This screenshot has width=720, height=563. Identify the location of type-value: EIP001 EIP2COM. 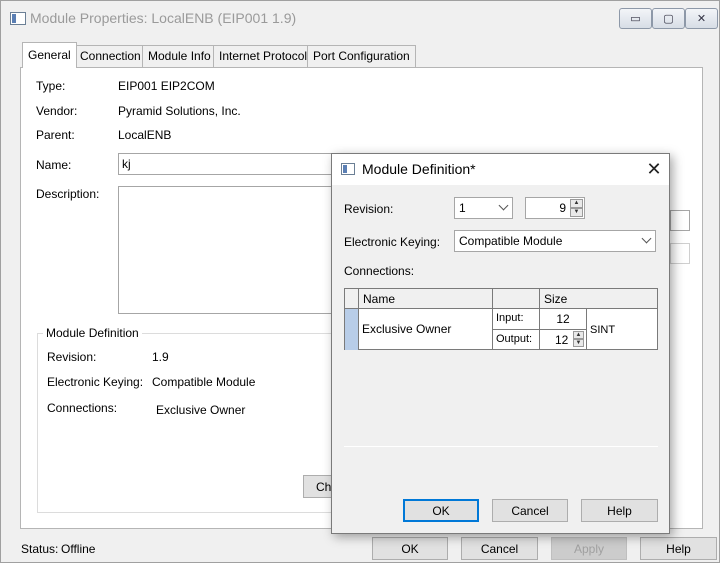
(166, 86).